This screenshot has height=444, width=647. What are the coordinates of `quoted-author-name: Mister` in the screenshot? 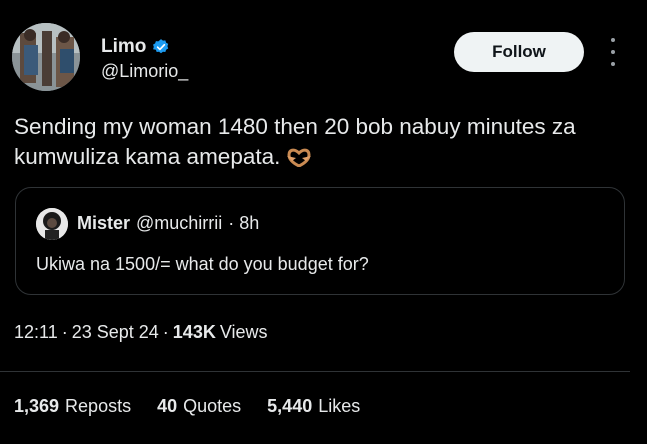 It's located at (103, 223).